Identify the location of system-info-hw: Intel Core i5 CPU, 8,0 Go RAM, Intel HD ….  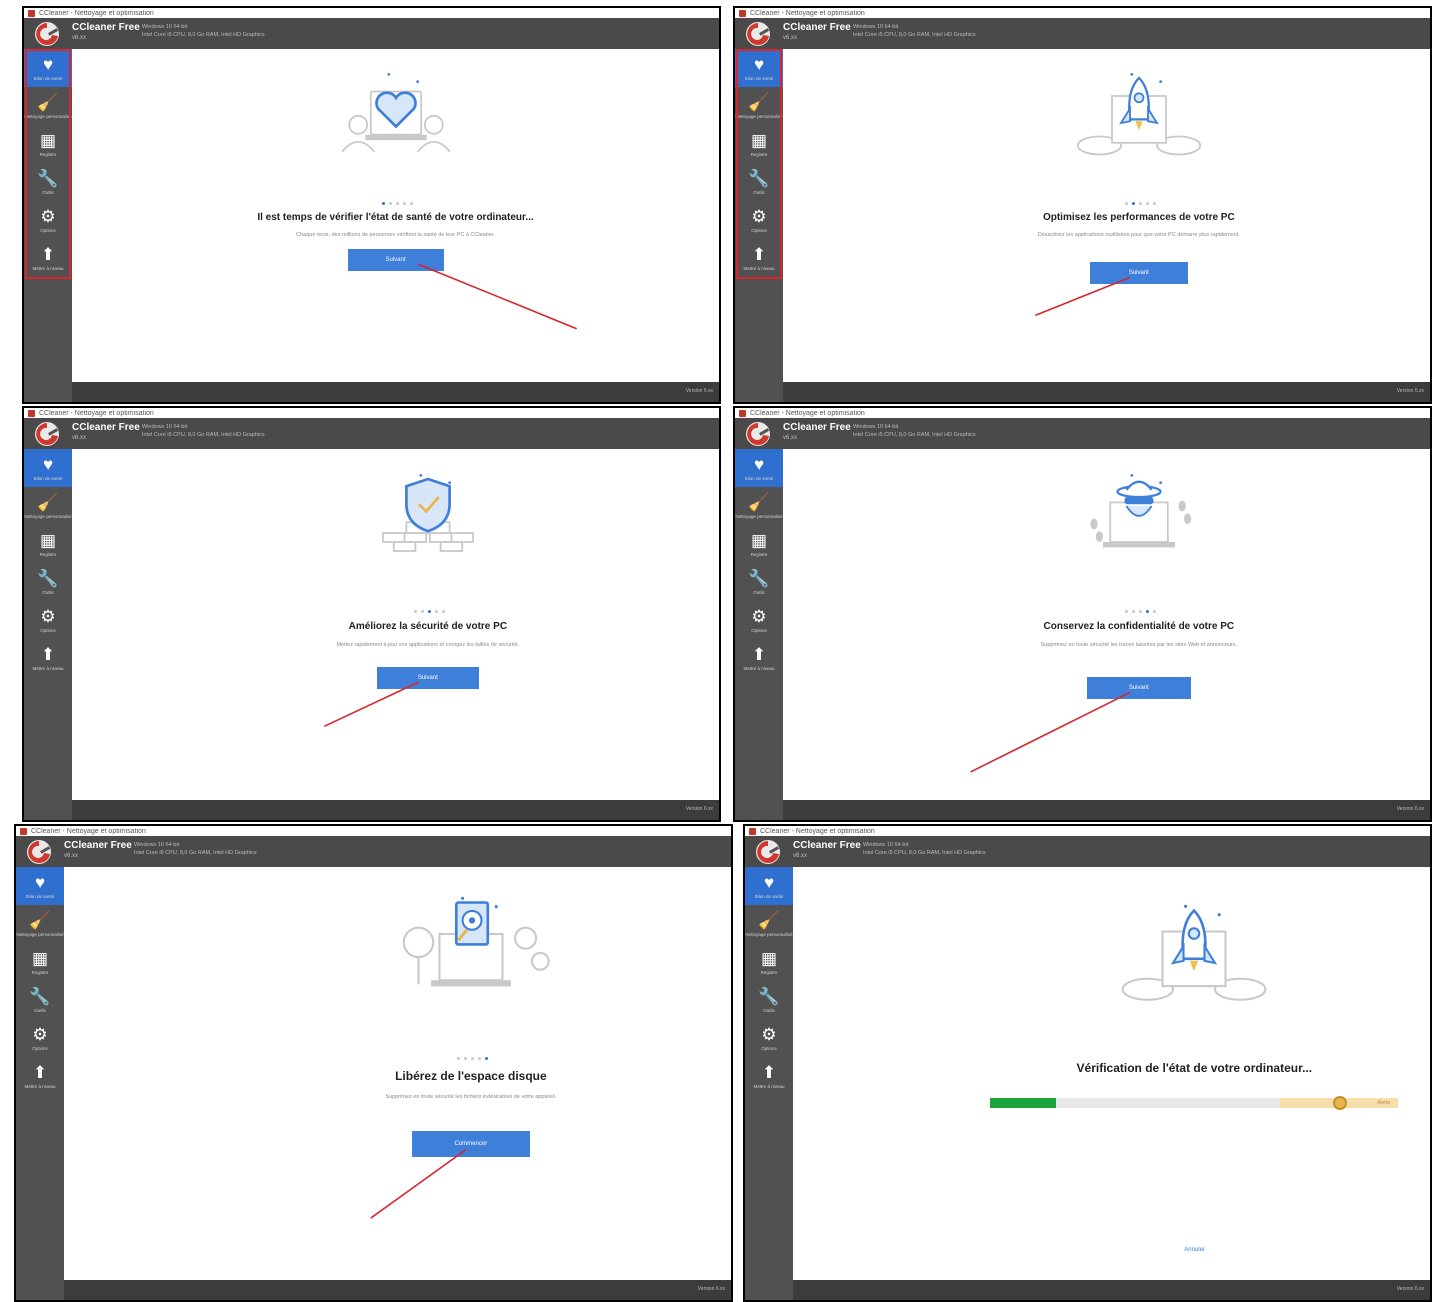
(914, 435).